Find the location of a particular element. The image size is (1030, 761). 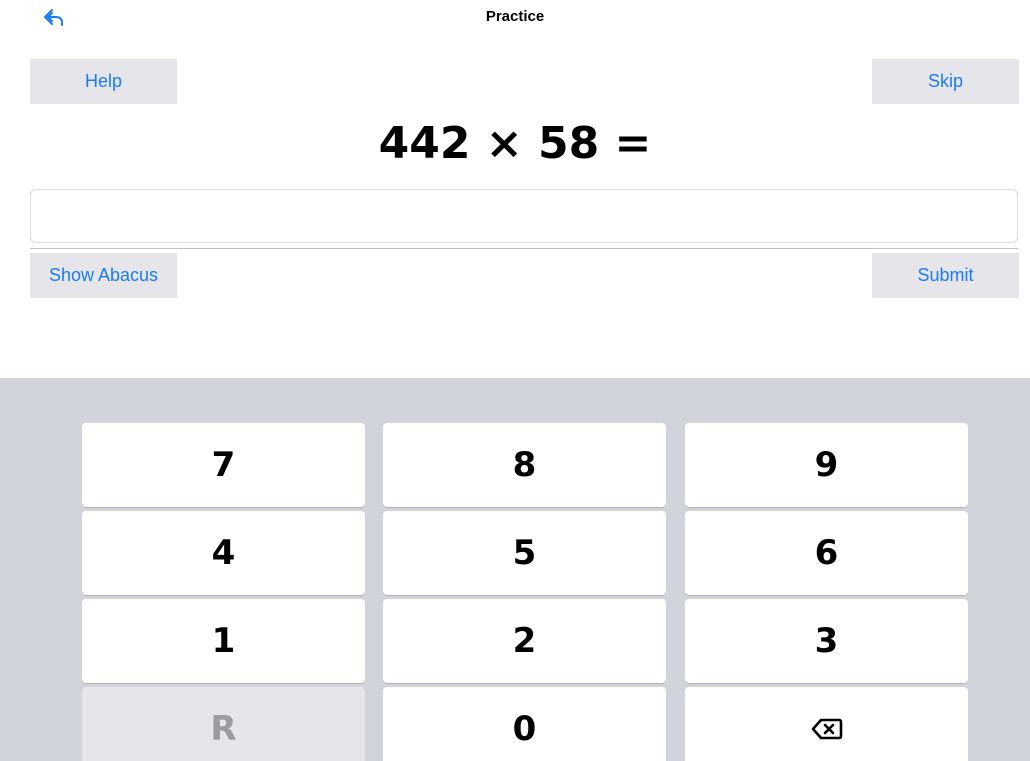

help-button: Help is located at coordinates (103, 81).